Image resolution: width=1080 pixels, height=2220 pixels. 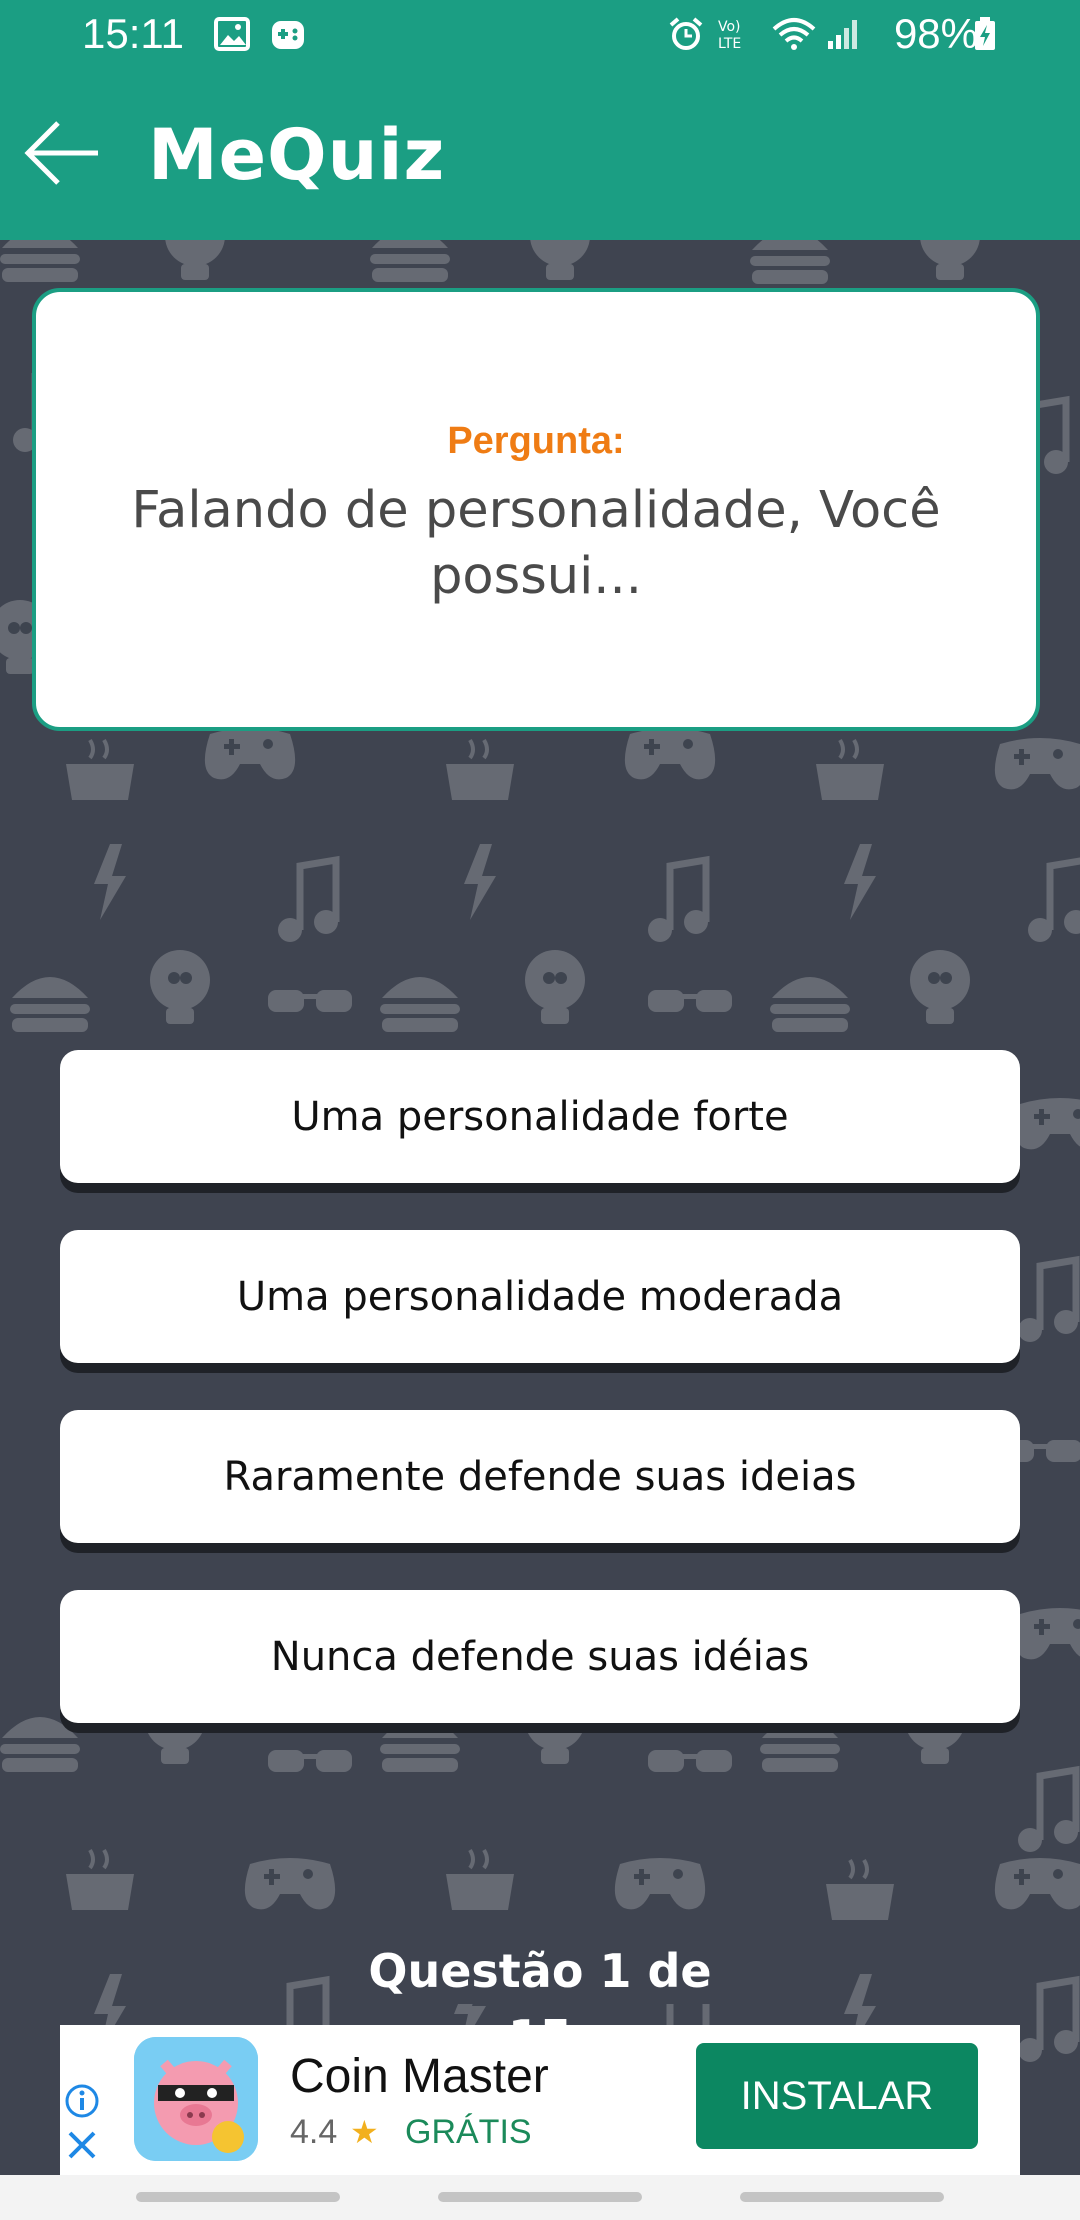 I want to click on ad-price: GRÁTIS, so click(x=468, y=2132).